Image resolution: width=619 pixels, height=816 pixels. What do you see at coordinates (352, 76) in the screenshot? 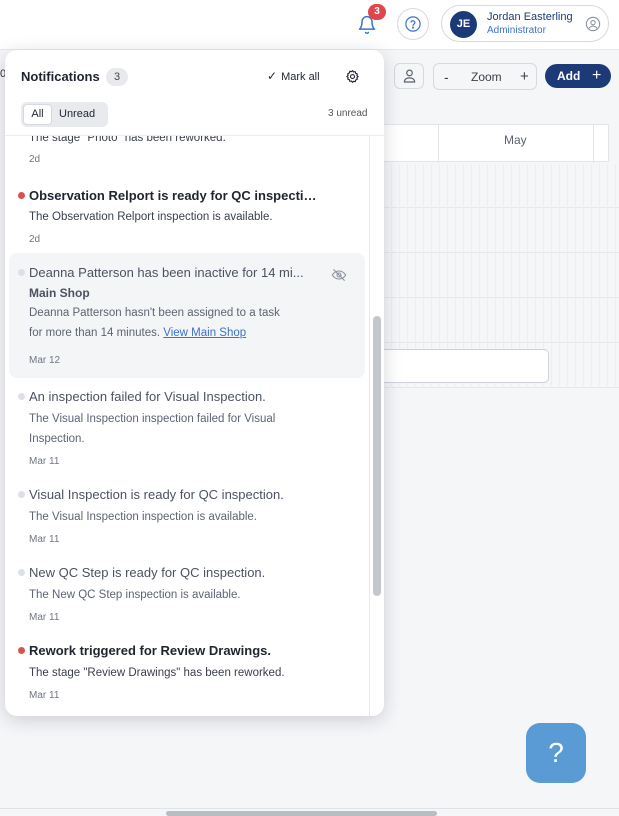
I see `gear-icon` at bounding box center [352, 76].